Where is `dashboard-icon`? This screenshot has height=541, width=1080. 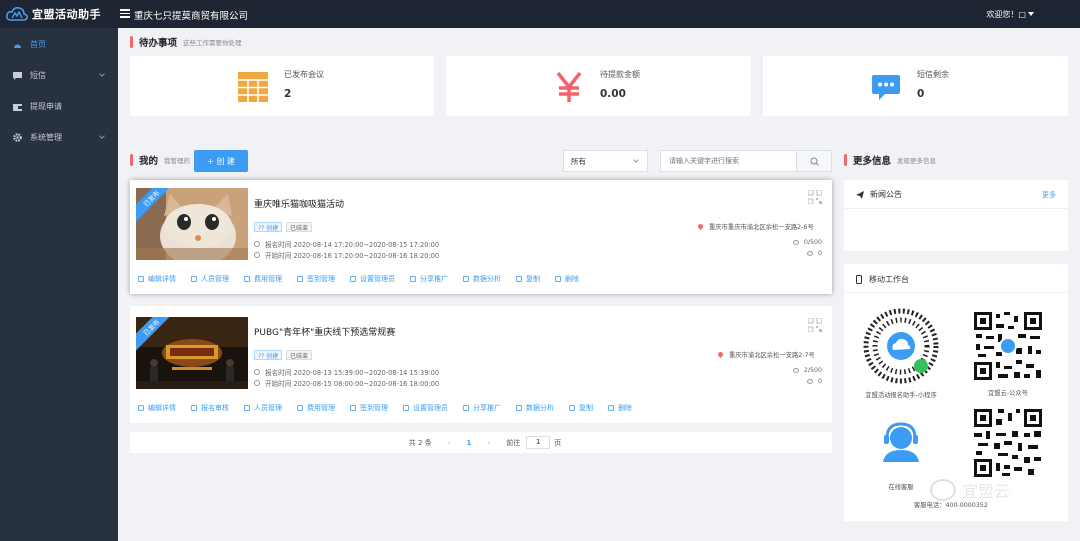
dashboard-icon is located at coordinates (17, 45).